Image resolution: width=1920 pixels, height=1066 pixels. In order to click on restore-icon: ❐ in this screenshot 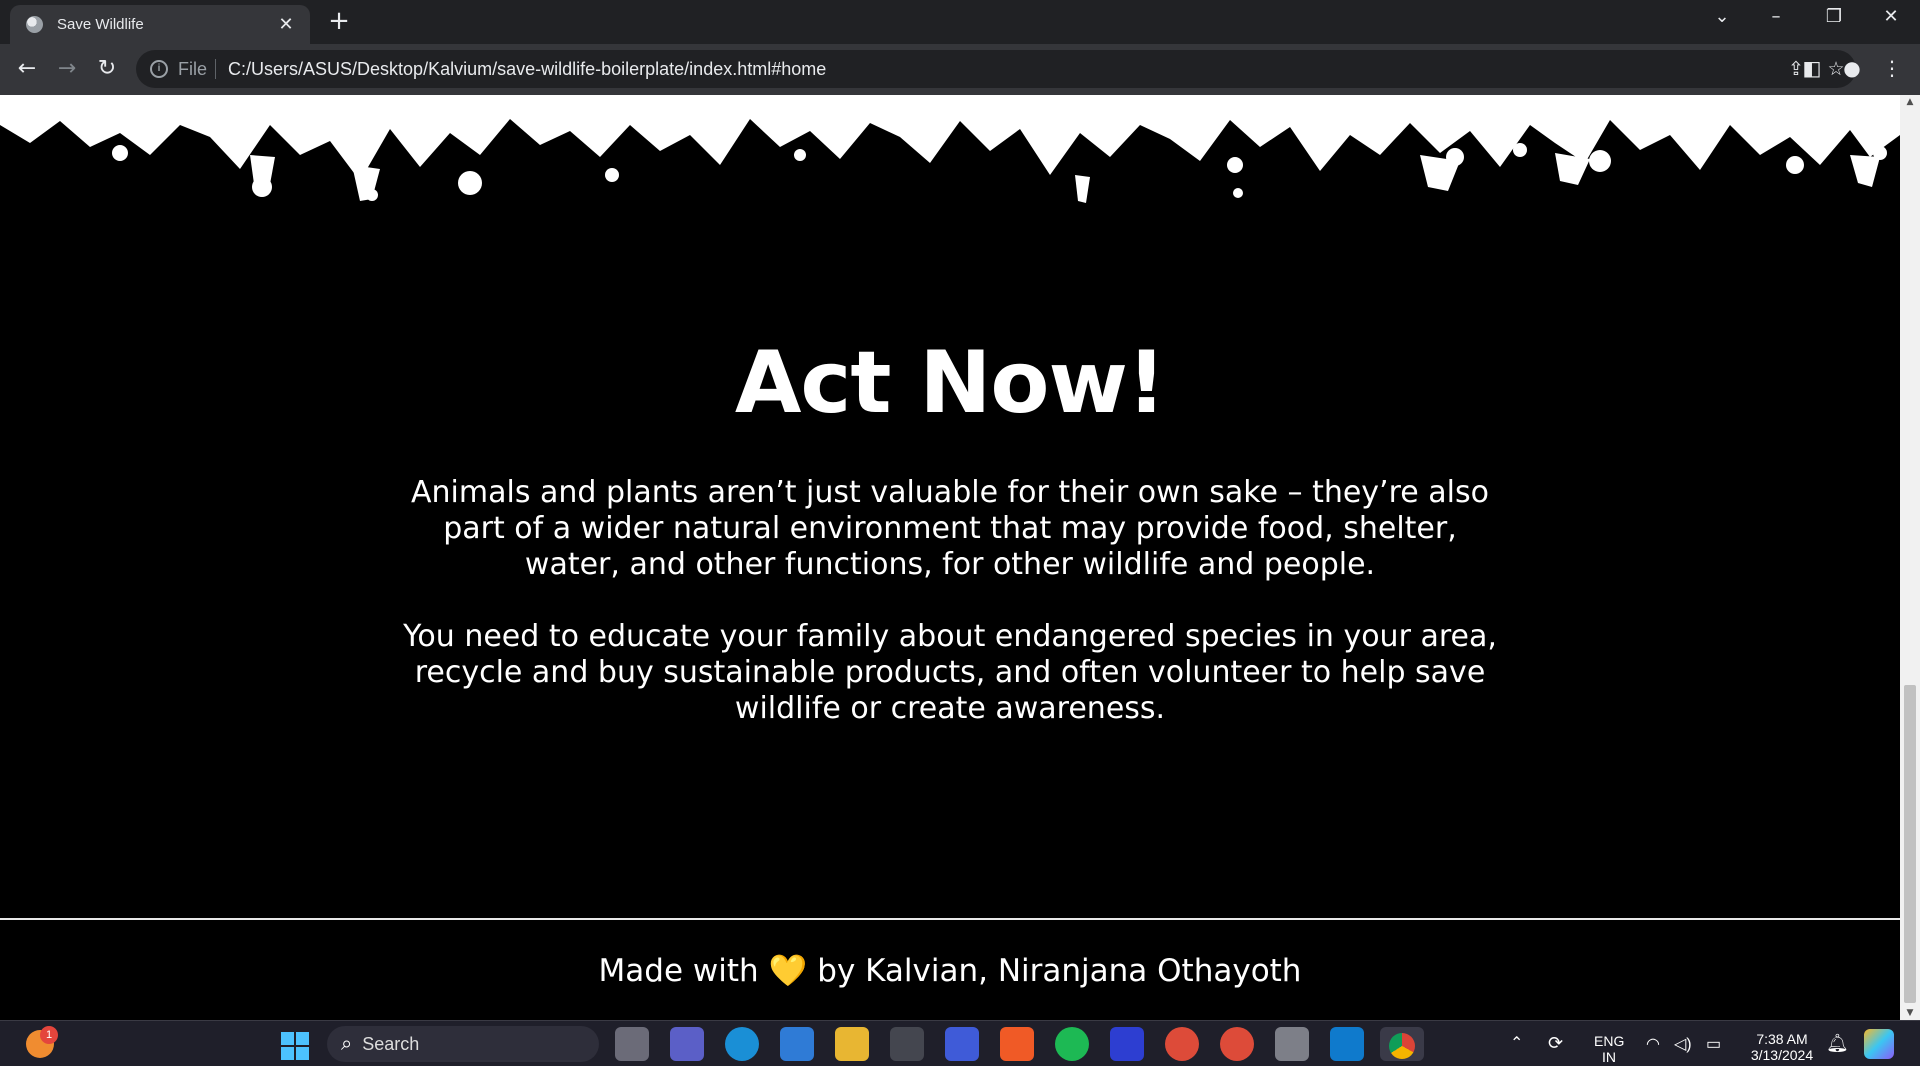, I will do `click(1834, 16)`.